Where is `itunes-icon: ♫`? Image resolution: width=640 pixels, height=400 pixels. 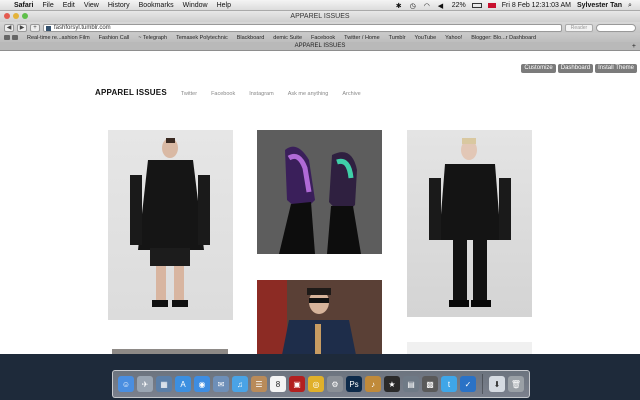 itunes-icon: ♫ is located at coordinates (240, 384).